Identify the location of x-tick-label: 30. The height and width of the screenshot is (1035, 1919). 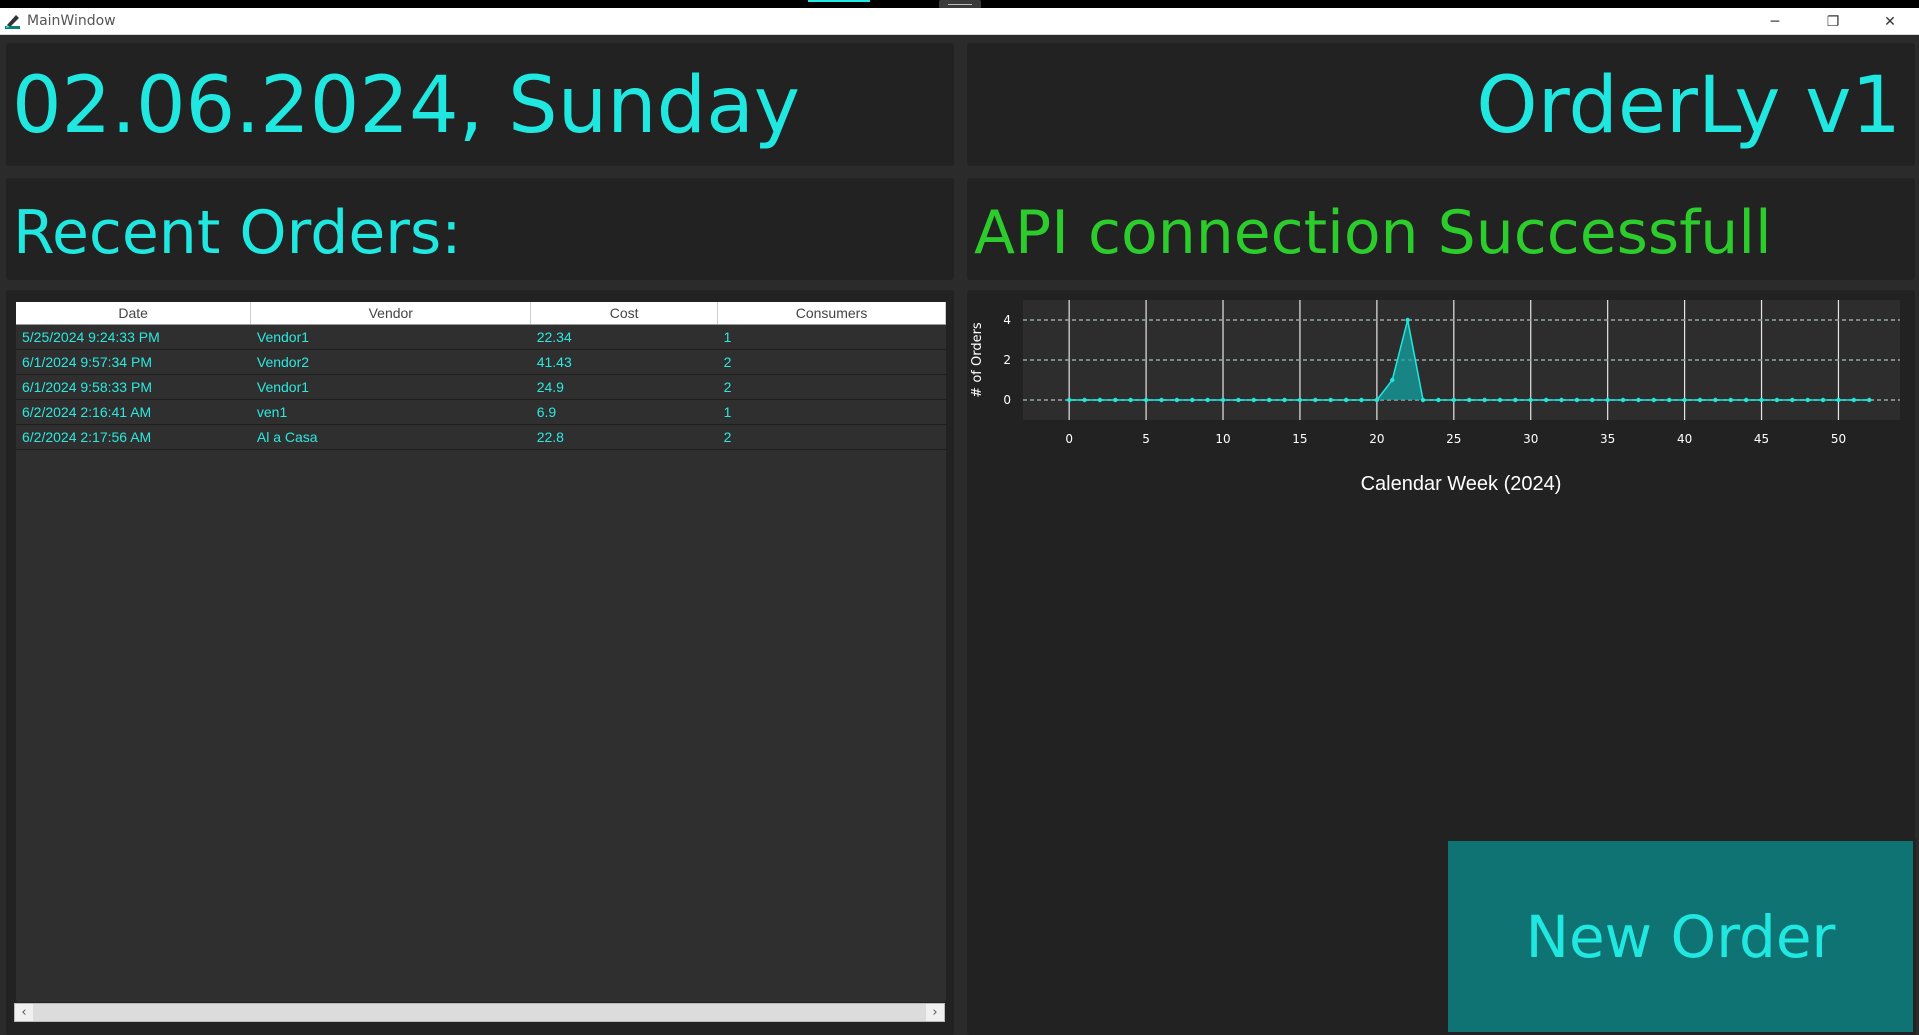
(1530, 439).